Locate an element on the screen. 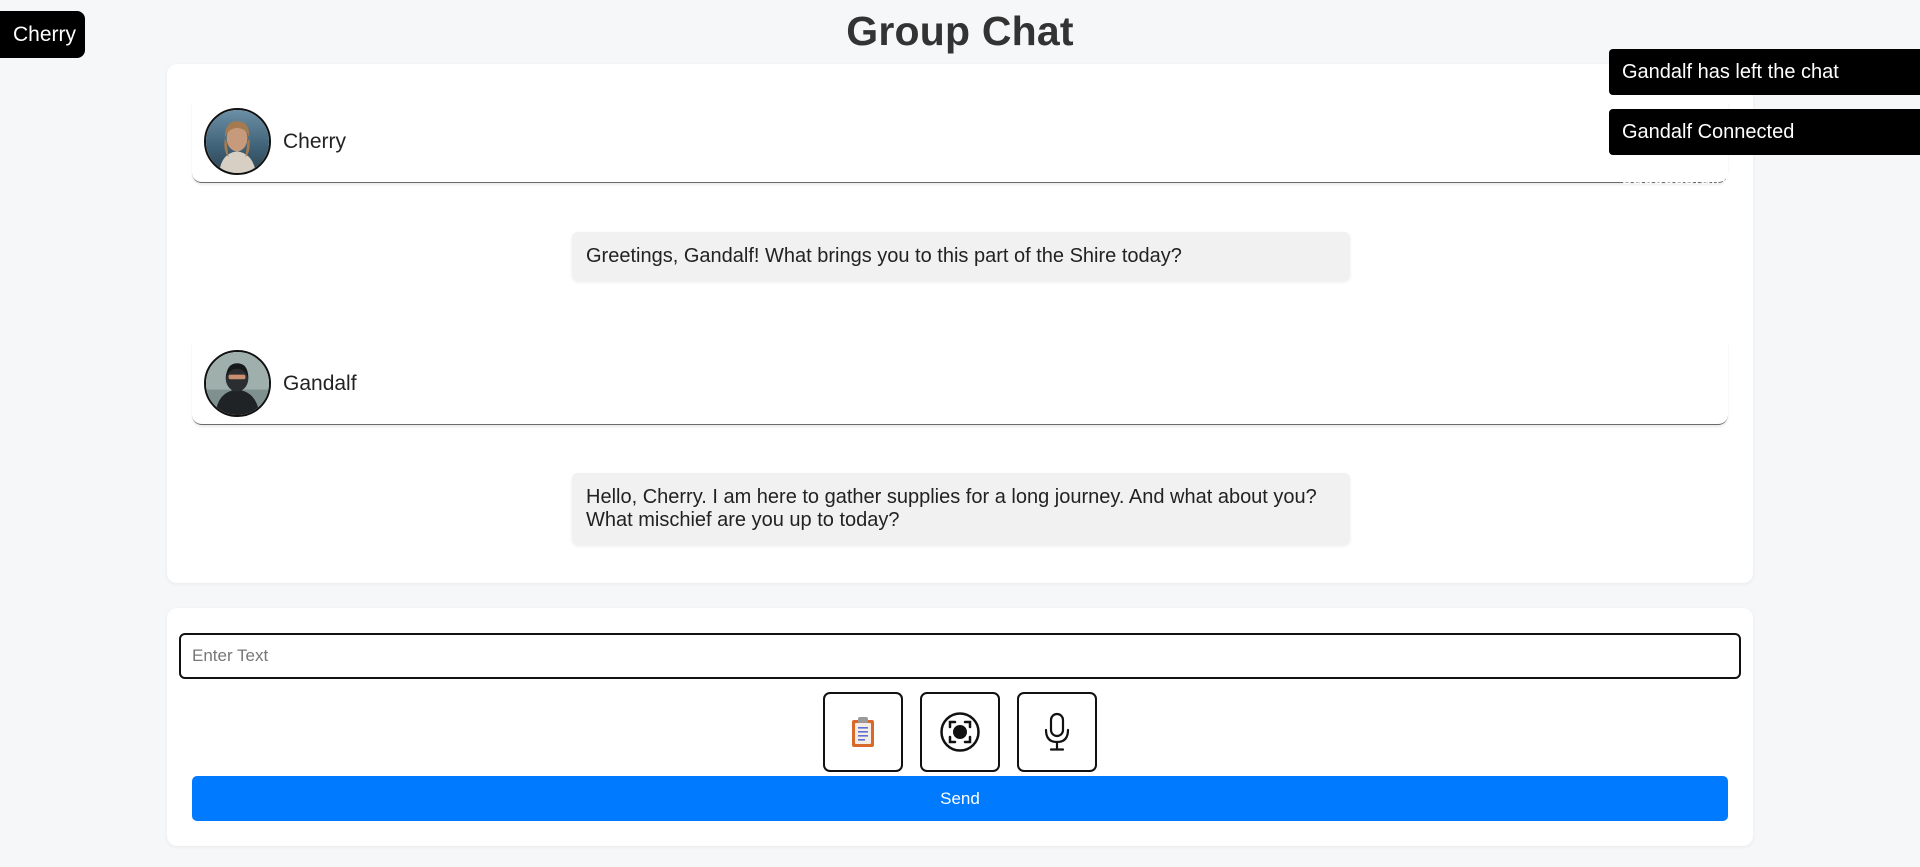  sender-name: Gandalf is located at coordinates (320, 383).